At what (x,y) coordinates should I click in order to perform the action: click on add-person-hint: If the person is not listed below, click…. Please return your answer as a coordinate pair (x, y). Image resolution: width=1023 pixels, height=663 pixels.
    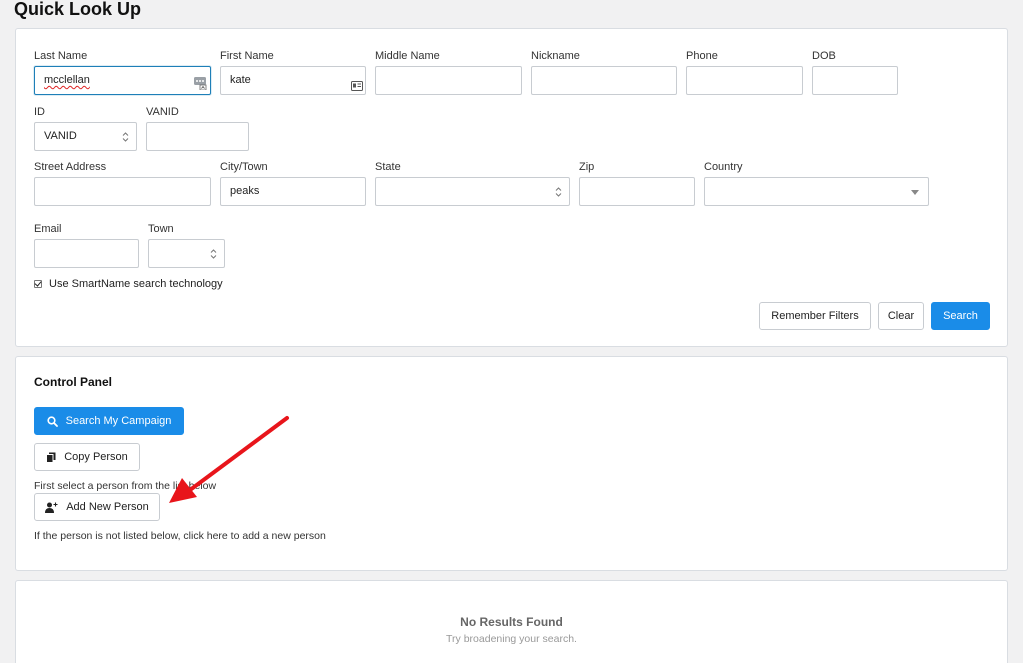
    Looking at the image, I should click on (180, 536).